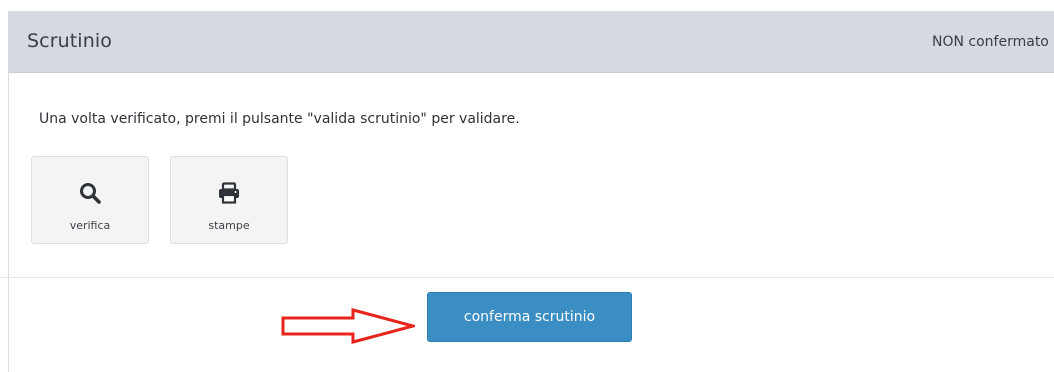 The width and height of the screenshot is (1054, 372). Describe the element at coordinates (990, 42) in the screenshot. I see `status-text: NON confermato` at that location.